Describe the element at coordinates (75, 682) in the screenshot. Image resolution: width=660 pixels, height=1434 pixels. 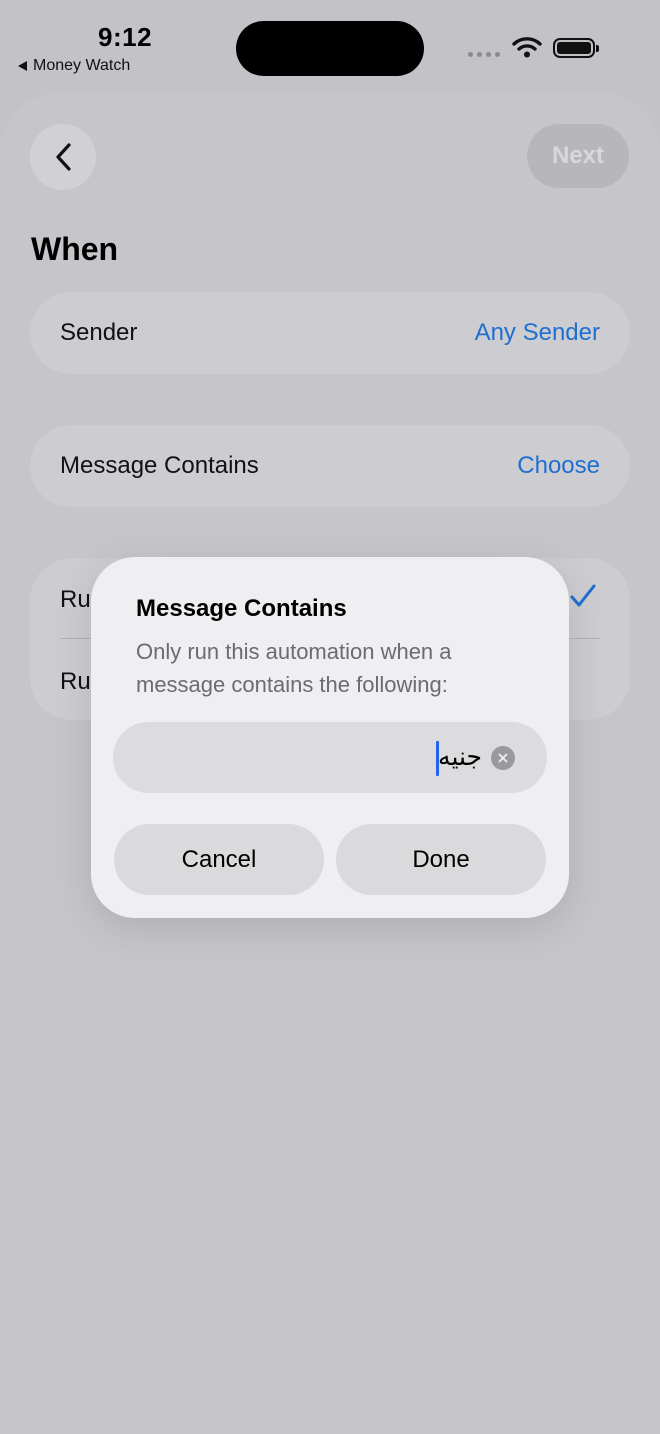
I see `run-option-2: Ru` at that location.